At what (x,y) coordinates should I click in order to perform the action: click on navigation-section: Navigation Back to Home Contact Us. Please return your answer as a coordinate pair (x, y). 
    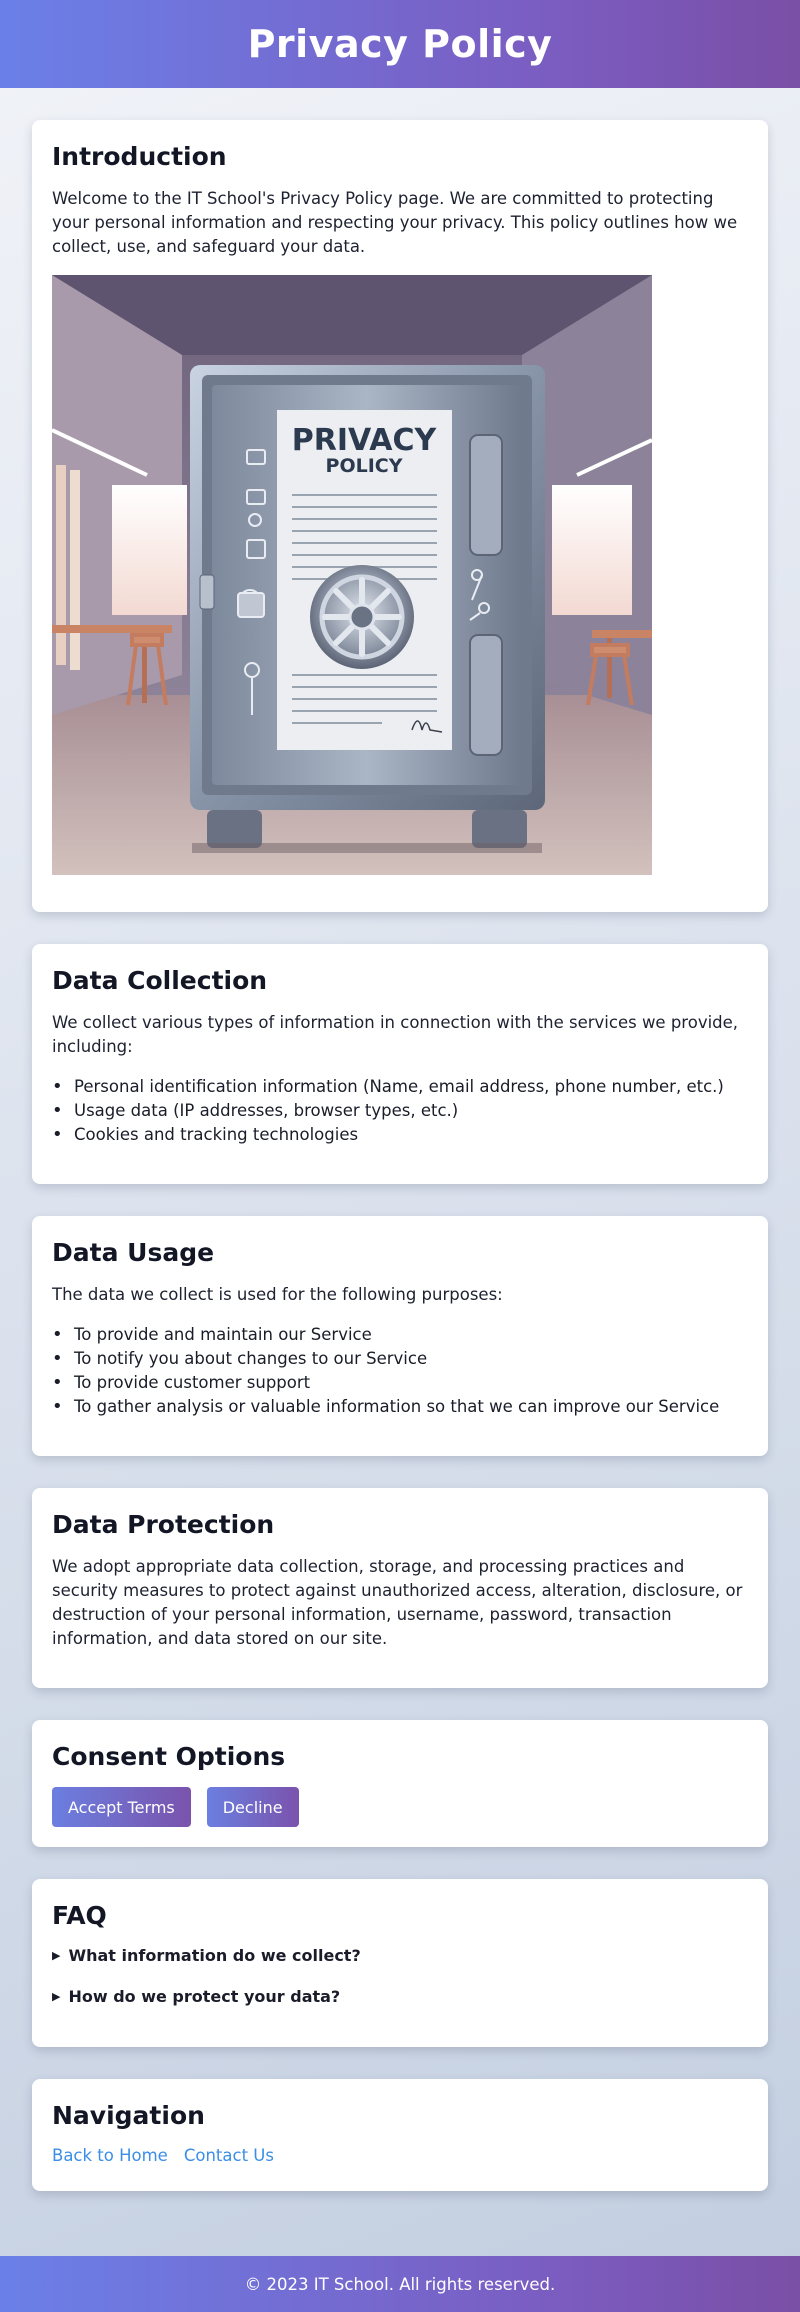
    Looking at the image, I should click on (400, 2135).